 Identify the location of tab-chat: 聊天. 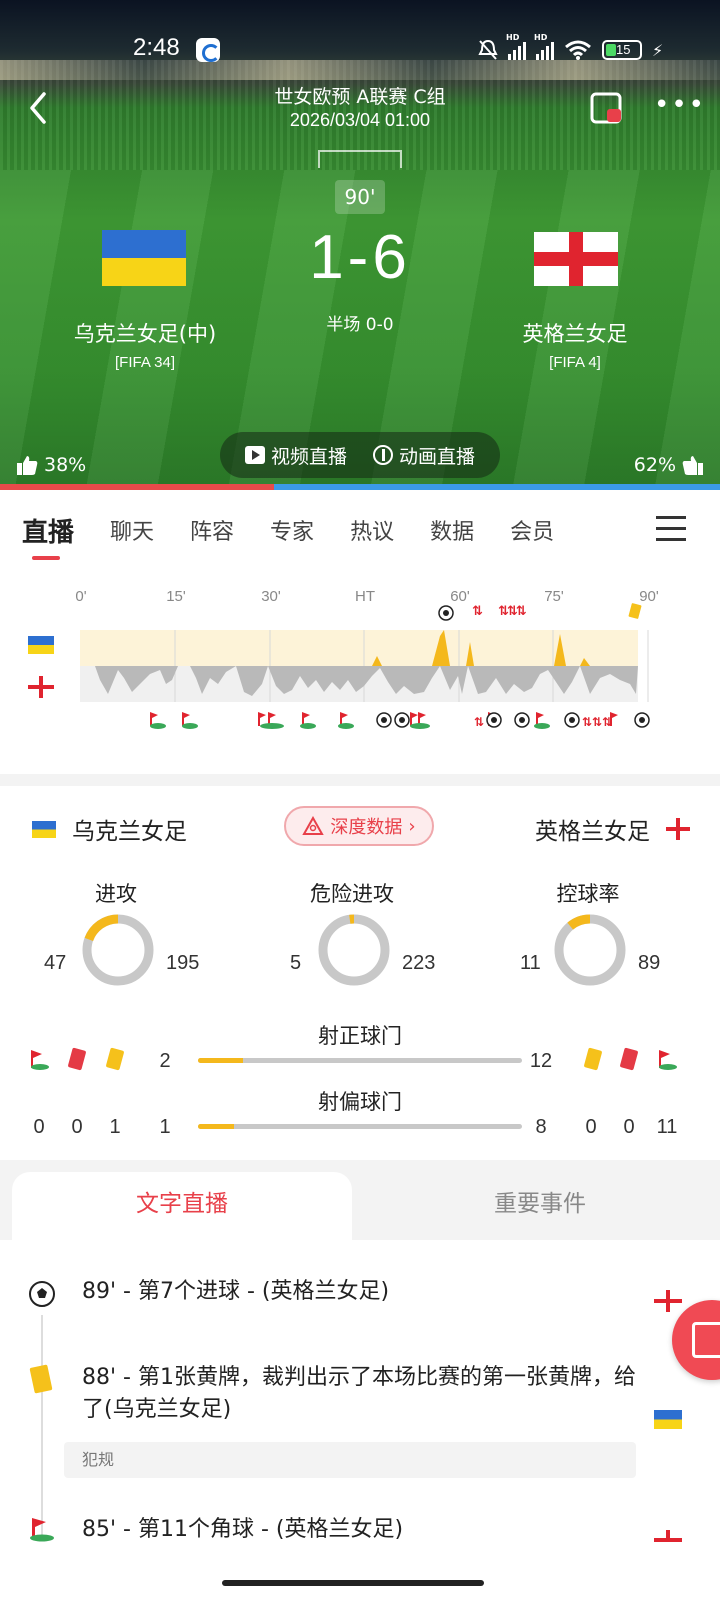
(132, 530).